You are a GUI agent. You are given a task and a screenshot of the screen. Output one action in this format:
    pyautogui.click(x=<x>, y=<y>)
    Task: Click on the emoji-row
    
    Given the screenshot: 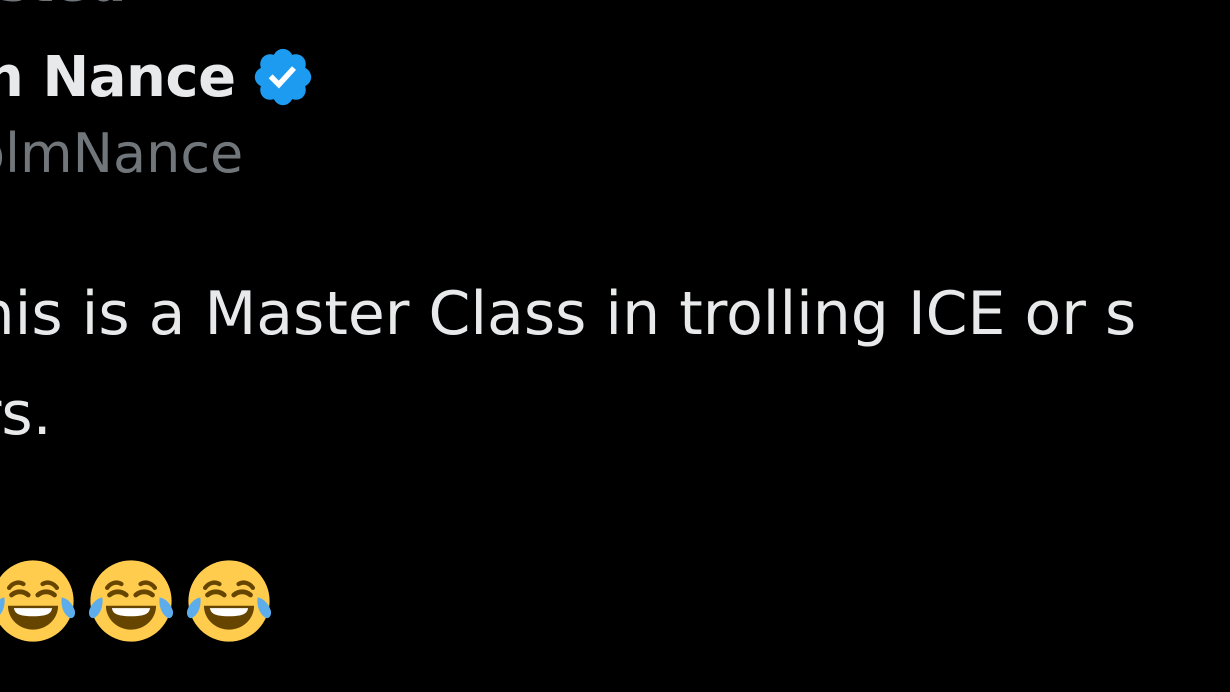 What is the action you would take?
    pyautogui.click(x=136, y=601)
    